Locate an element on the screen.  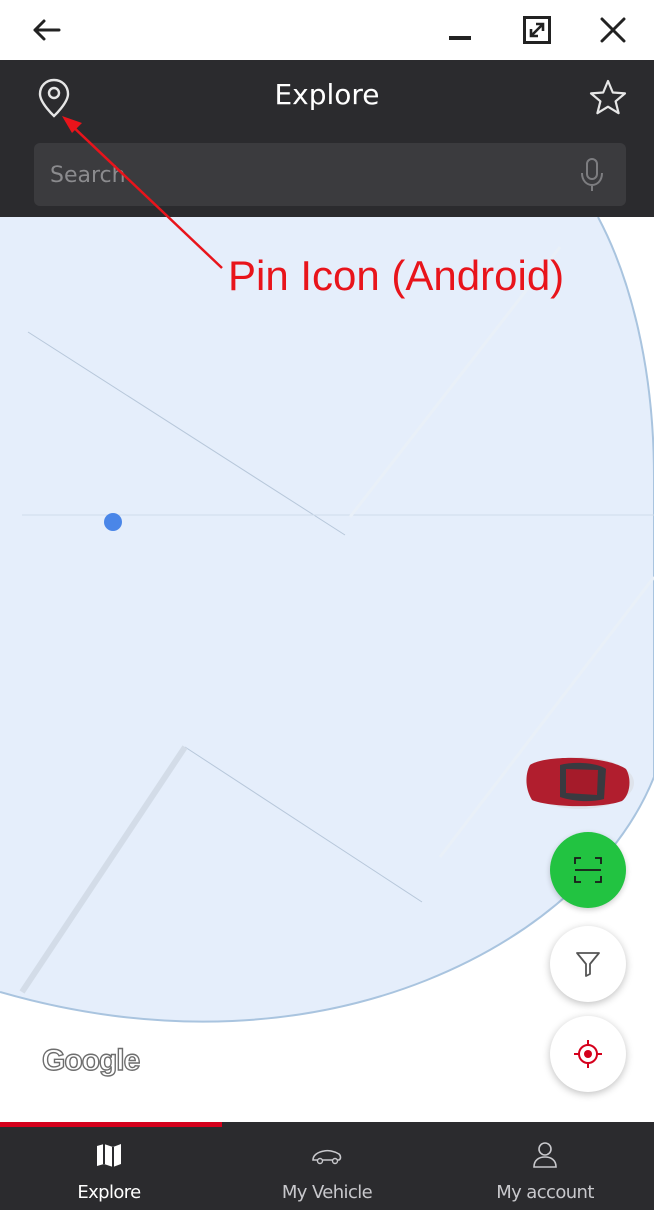
user-icon is located at coordinates (545, 1155).